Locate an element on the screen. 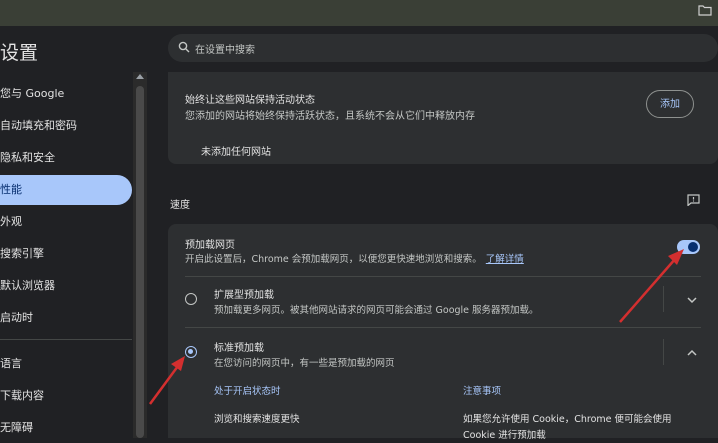  learn-more-link: 了解详情 is located at coordinates (505, 259).